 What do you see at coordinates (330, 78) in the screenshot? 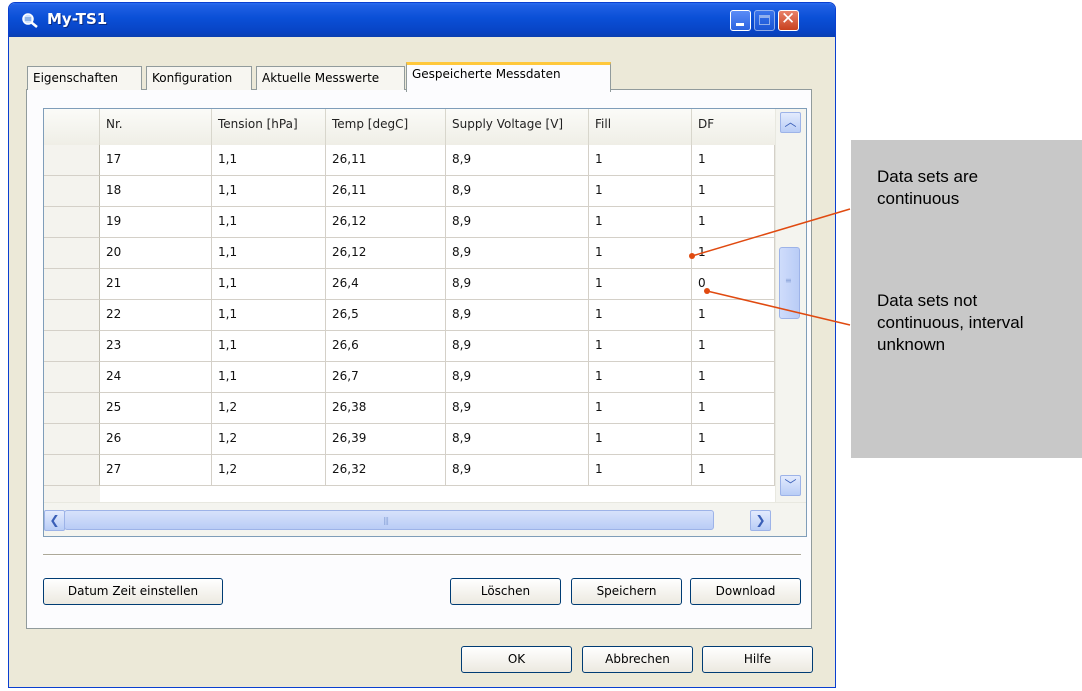
I see `tab-aktuelle-messwerte: Aktuelle Messwerte` at bounding box center [330, 78].